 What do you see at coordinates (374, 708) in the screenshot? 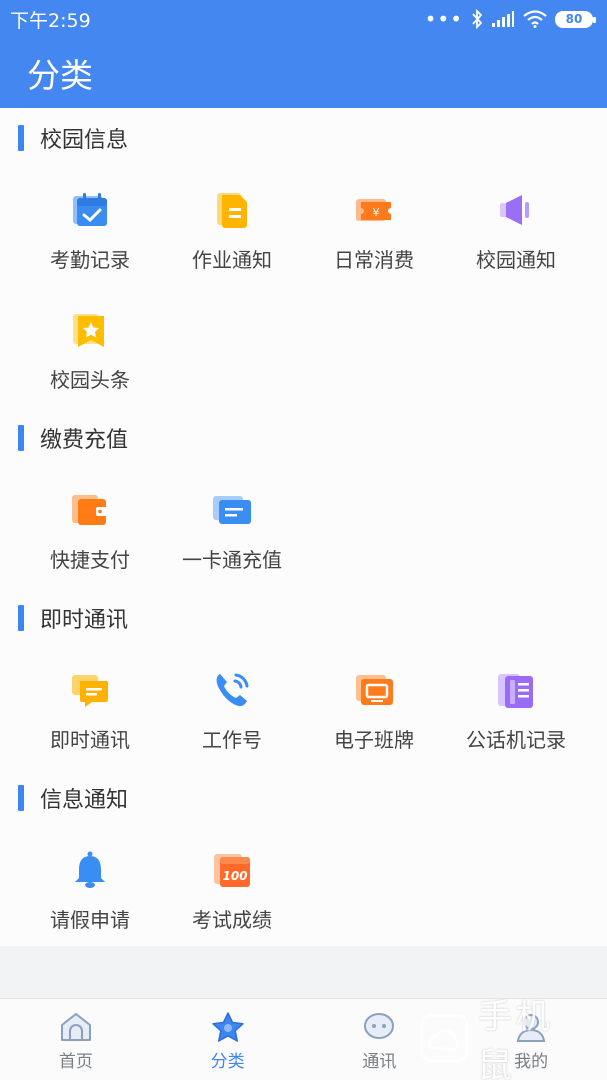
I see `grid-item-class-board: 电子班牌` at bounding box center [374, 708].